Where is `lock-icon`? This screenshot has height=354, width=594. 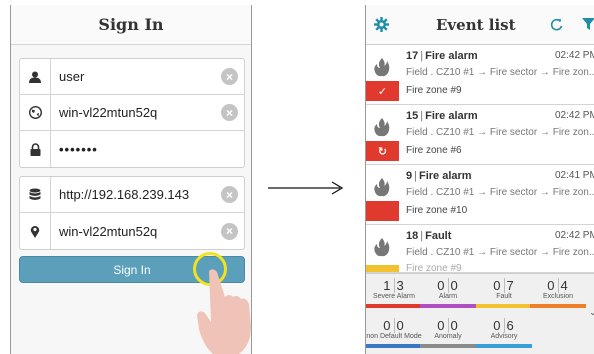
lock-icon is located at coordinates (35, 149).